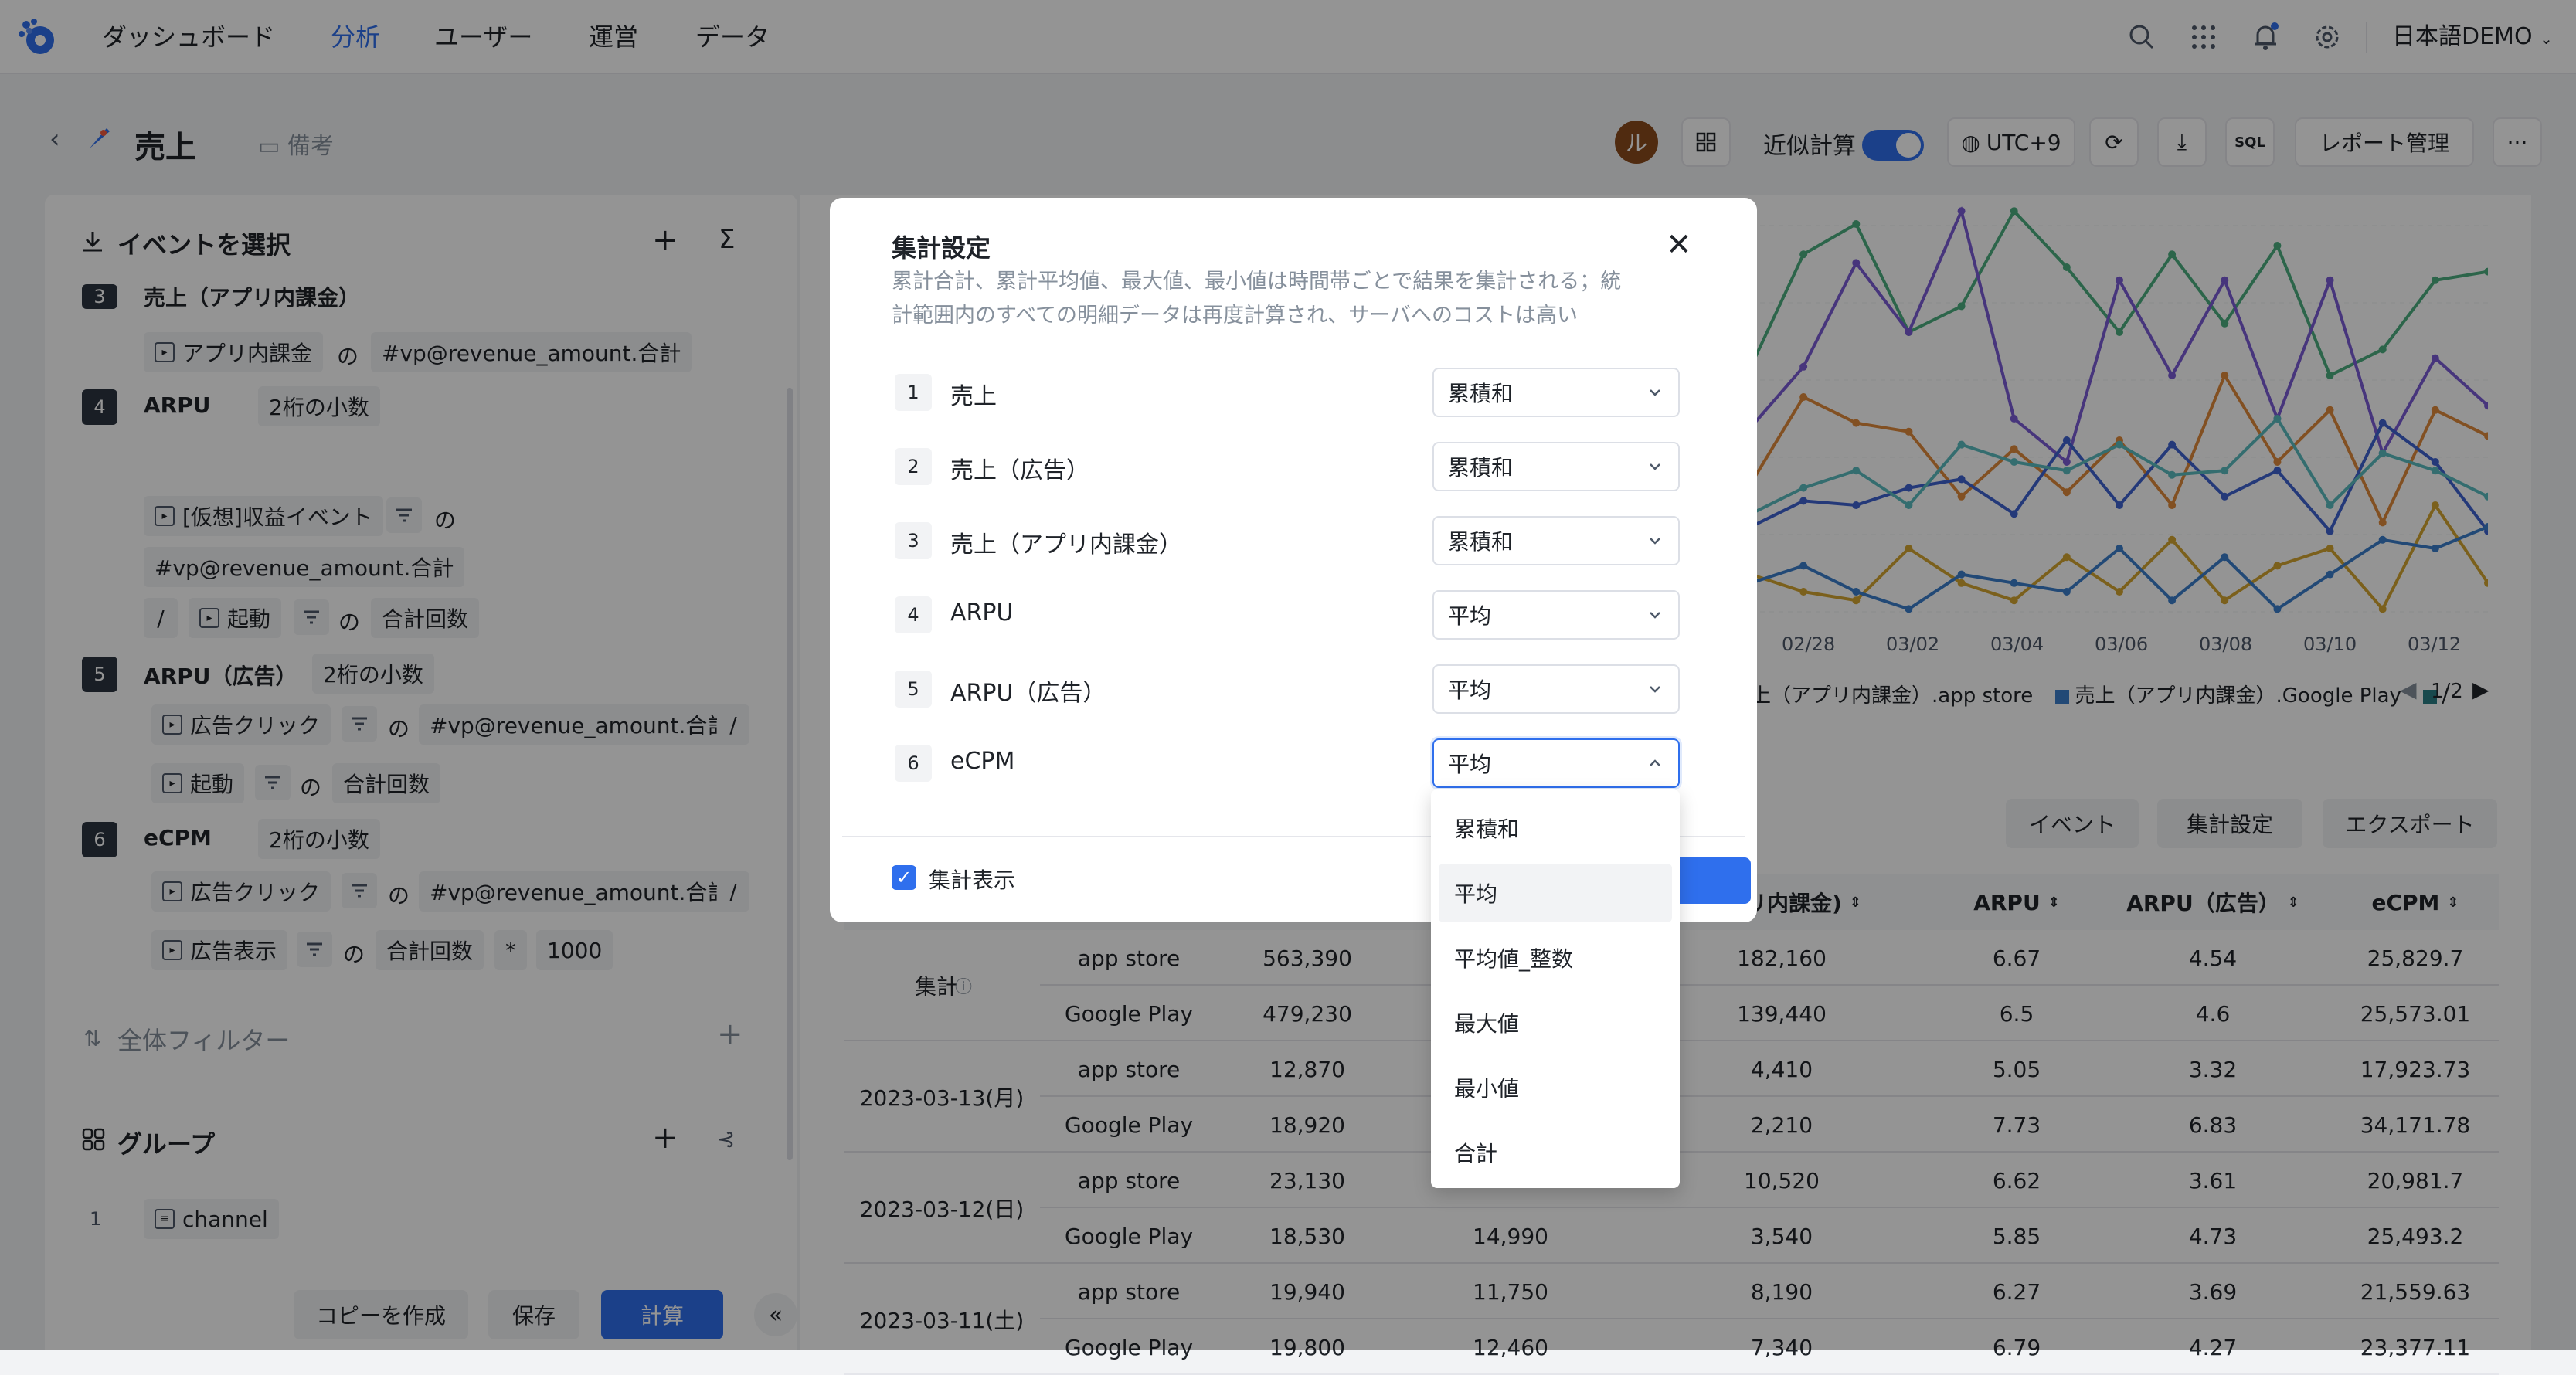  What do you see at coordinates (941, 248) in the screenshot?
I see `modal-title: 集計設定` at bounding box center [941, 248].